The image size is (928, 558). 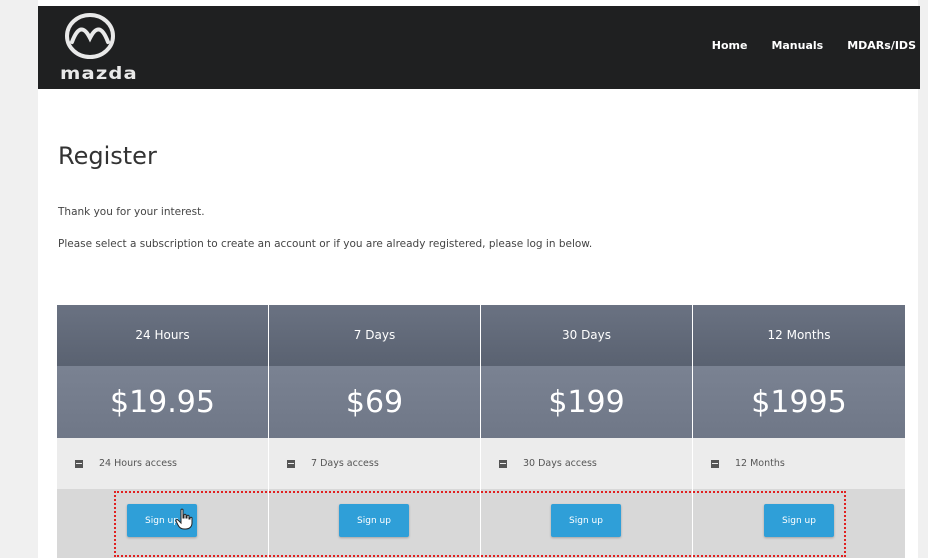 What do you see at coordinates (479, 47) in the screenshot?
I see `top-navbar: mazda Home Manuals MDARs/IDS` at bounding box center [479, 47].